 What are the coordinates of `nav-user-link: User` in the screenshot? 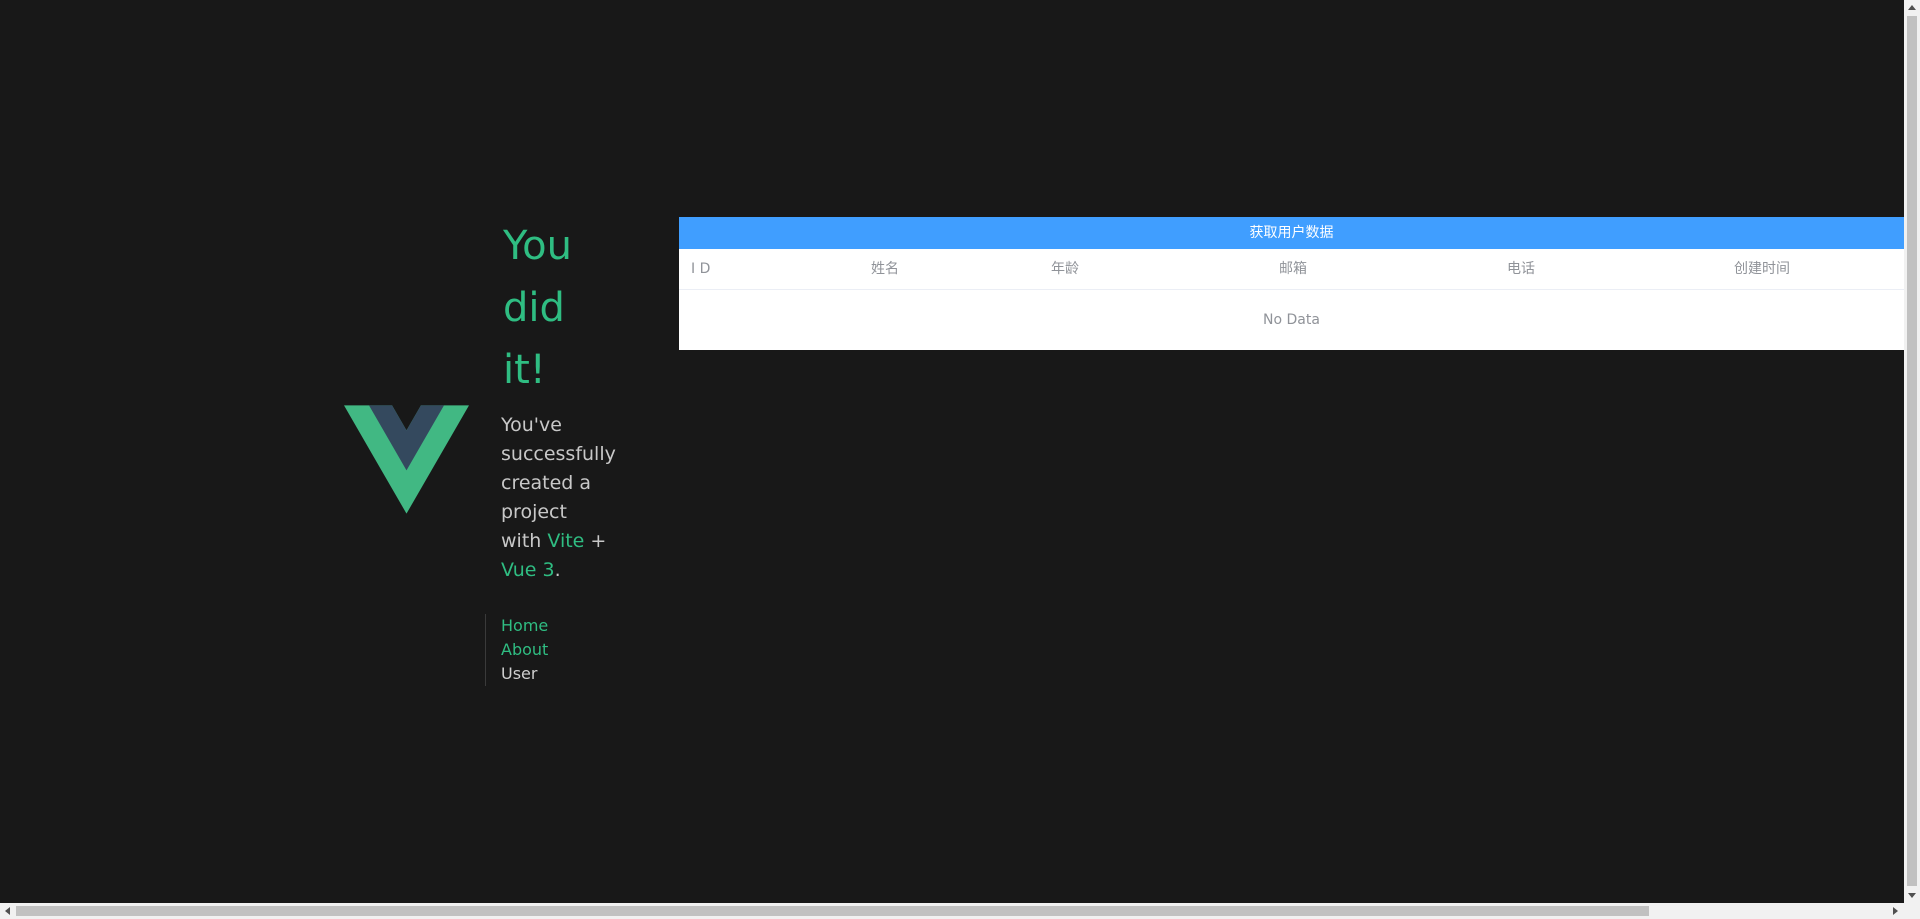 It's located at (524, 674).